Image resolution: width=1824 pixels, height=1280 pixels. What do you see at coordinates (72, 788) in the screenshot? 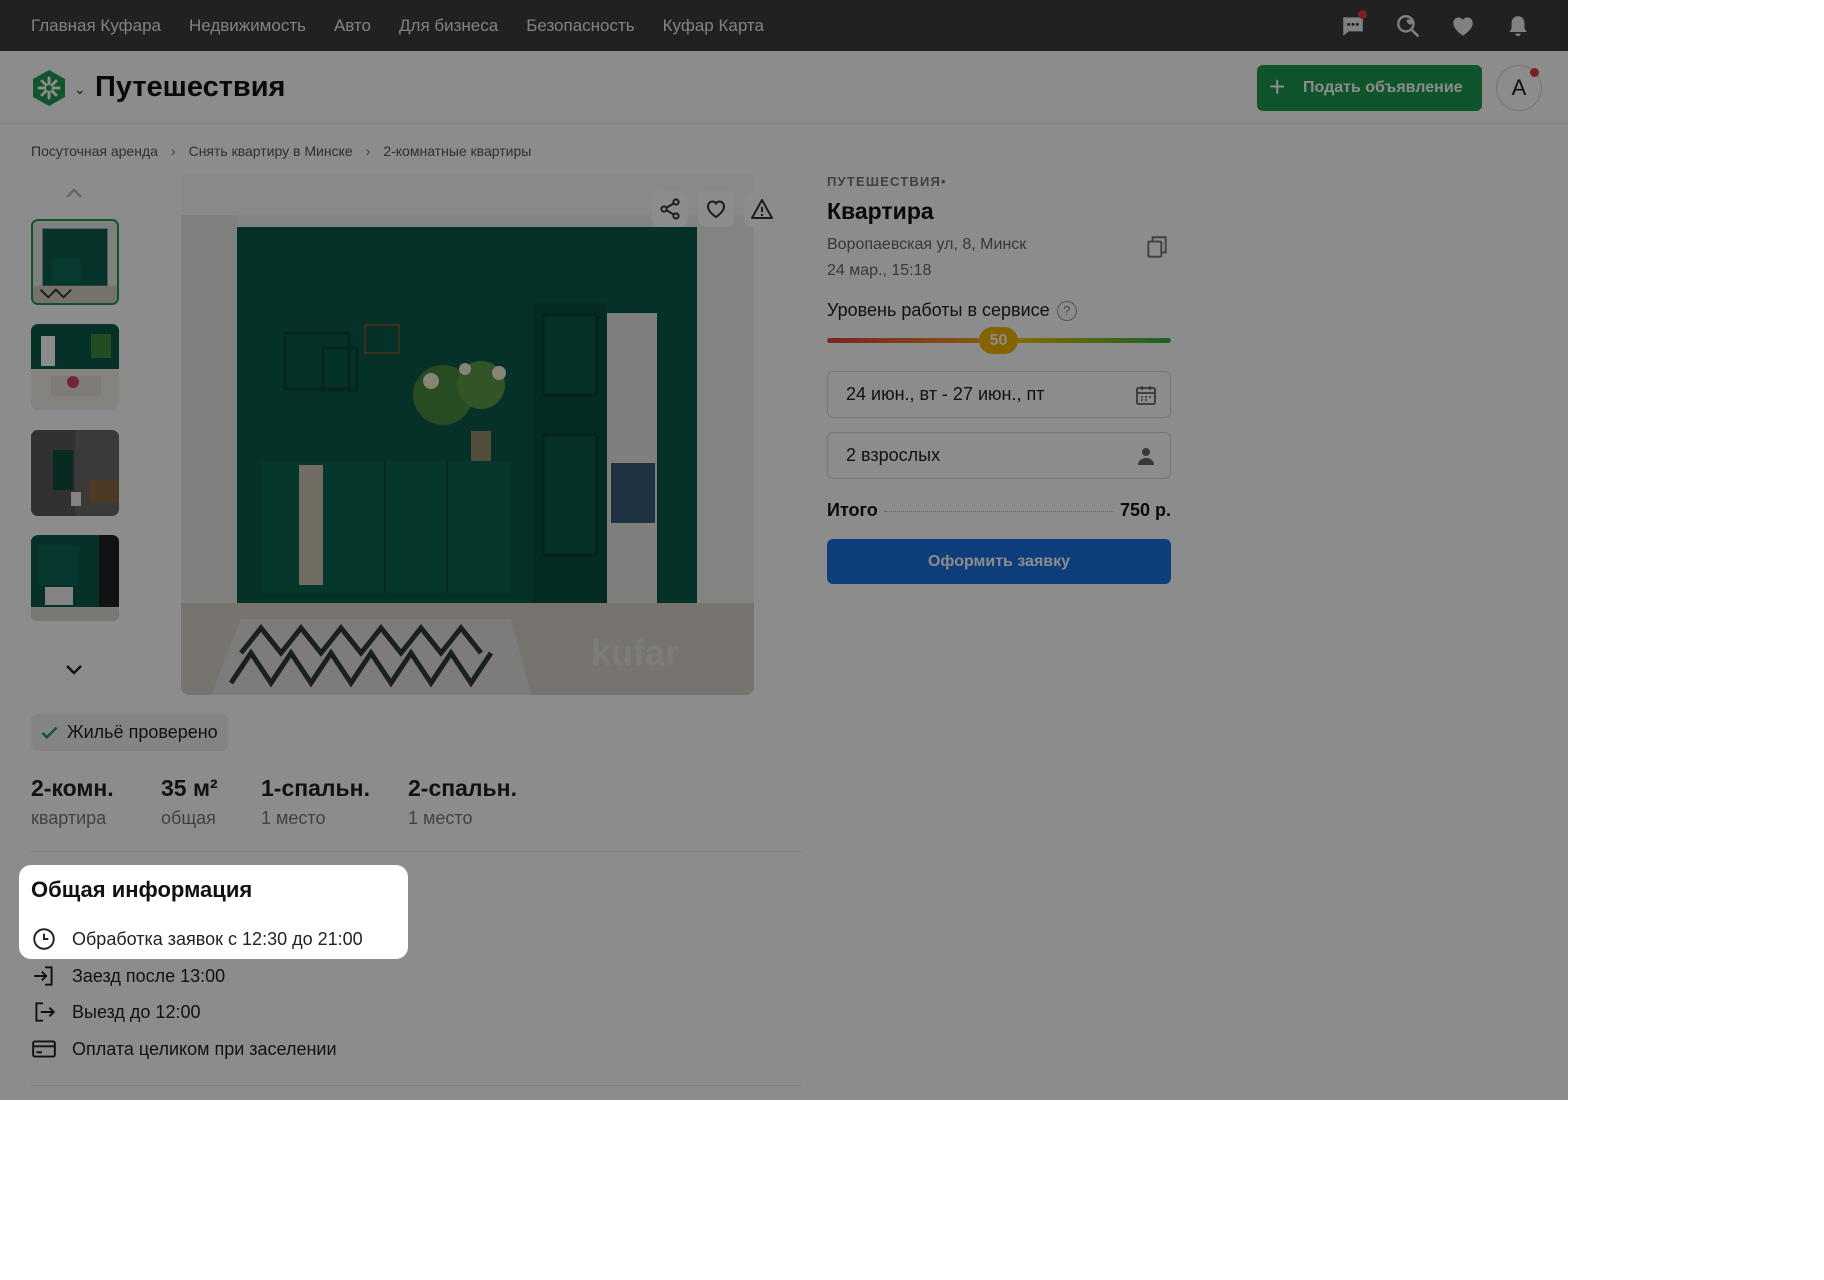
I see `stat-value: 2-комн.` at bounding box center [72, 788].